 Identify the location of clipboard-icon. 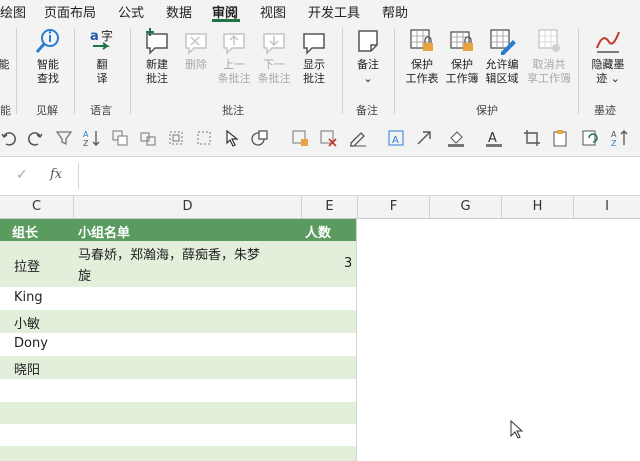
(560, 138).